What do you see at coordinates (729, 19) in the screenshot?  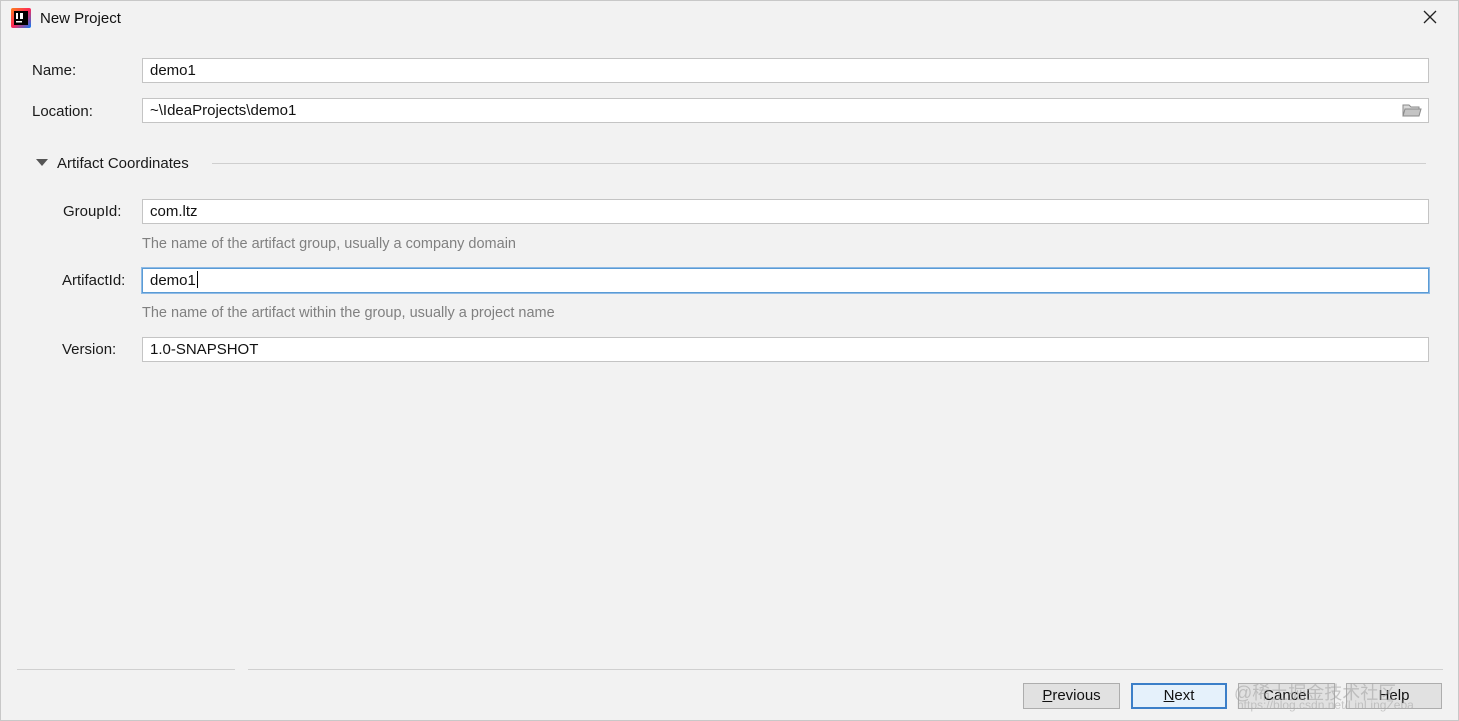 I see `title-bar: New Project` at bounding box center [729, 19].